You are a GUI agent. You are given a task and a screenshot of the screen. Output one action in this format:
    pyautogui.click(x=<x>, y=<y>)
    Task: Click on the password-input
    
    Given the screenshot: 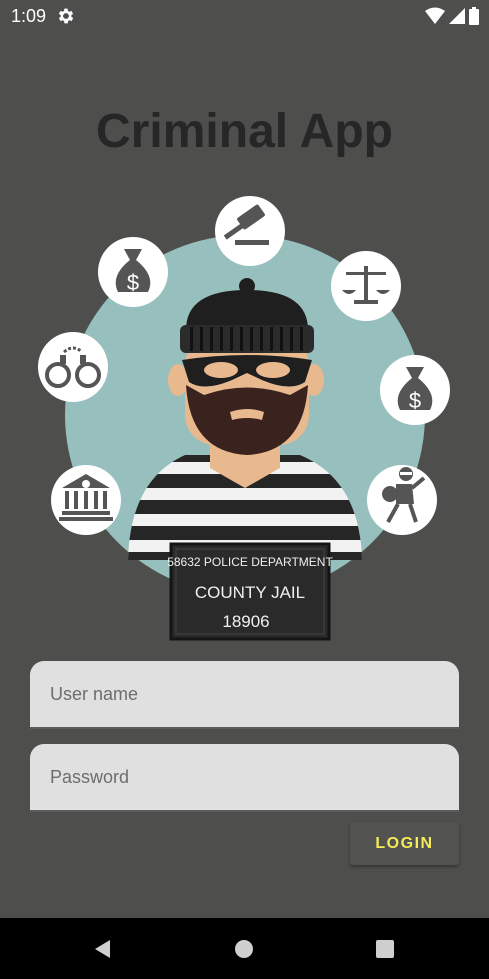 What is the action you would take?
    pyautogui.click(x=244, y=777)
    